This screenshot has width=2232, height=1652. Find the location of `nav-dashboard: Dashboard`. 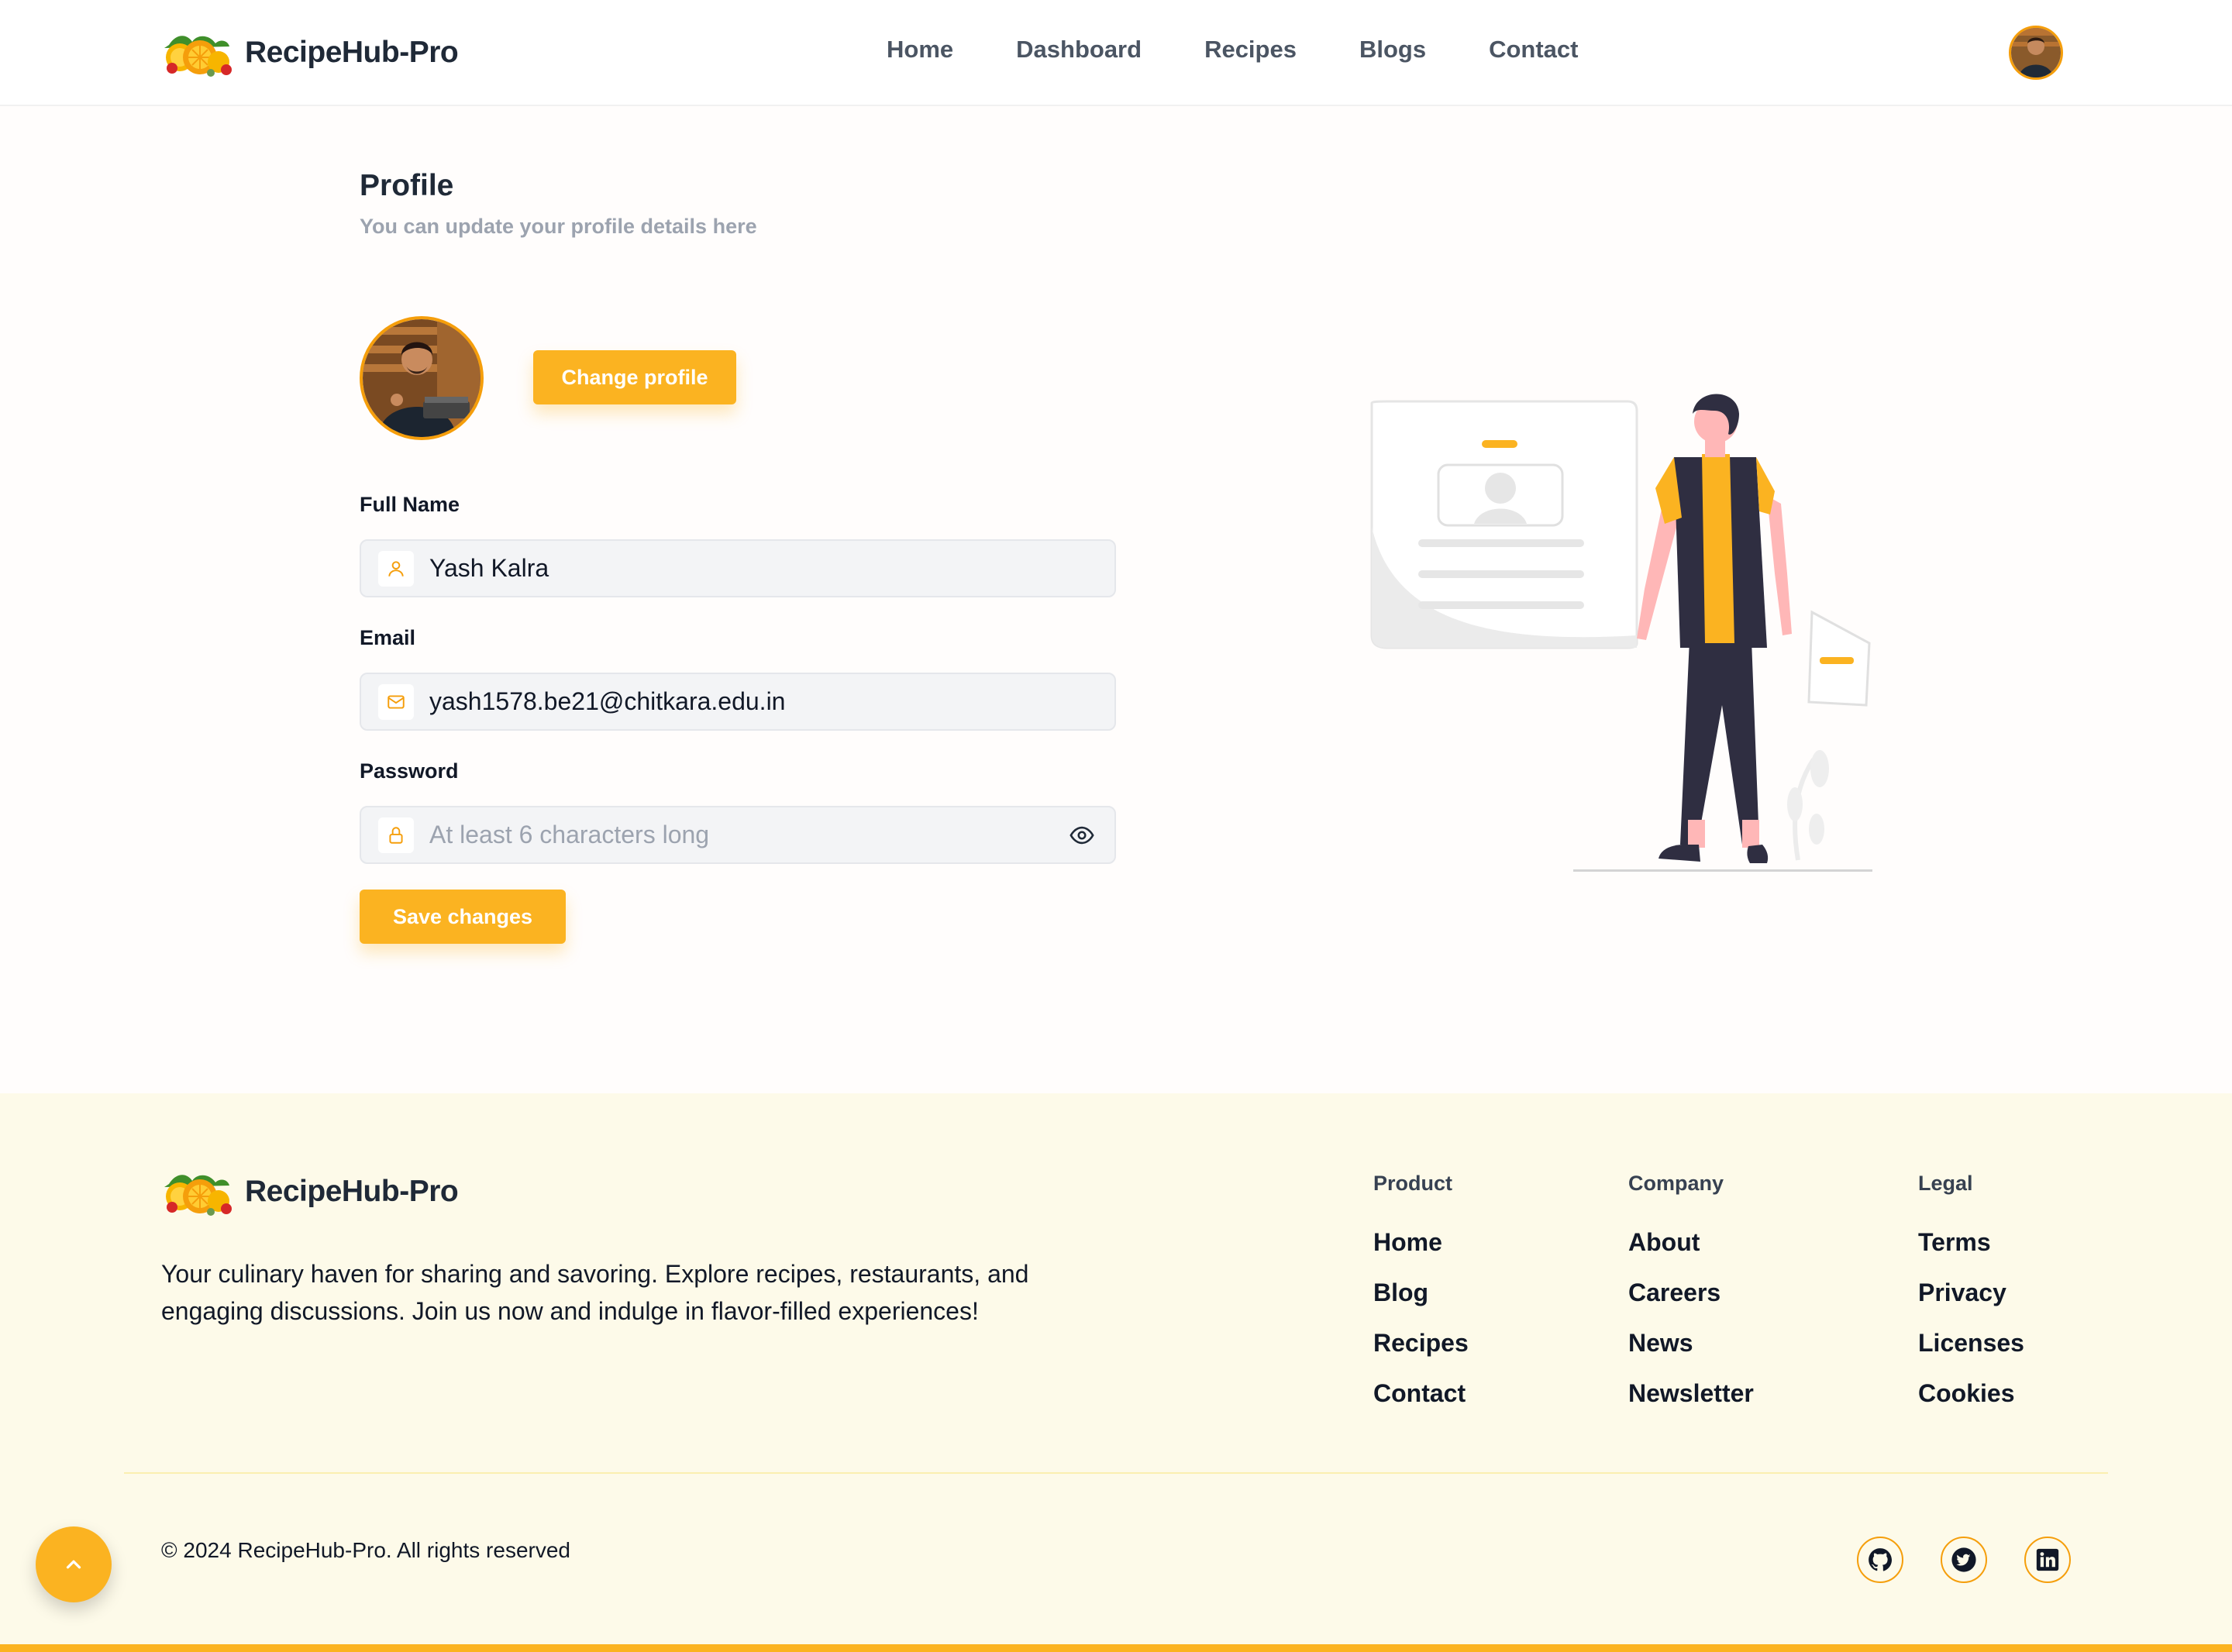

nav-dashboard: Dashboard is located at coordinates (1079, 50).